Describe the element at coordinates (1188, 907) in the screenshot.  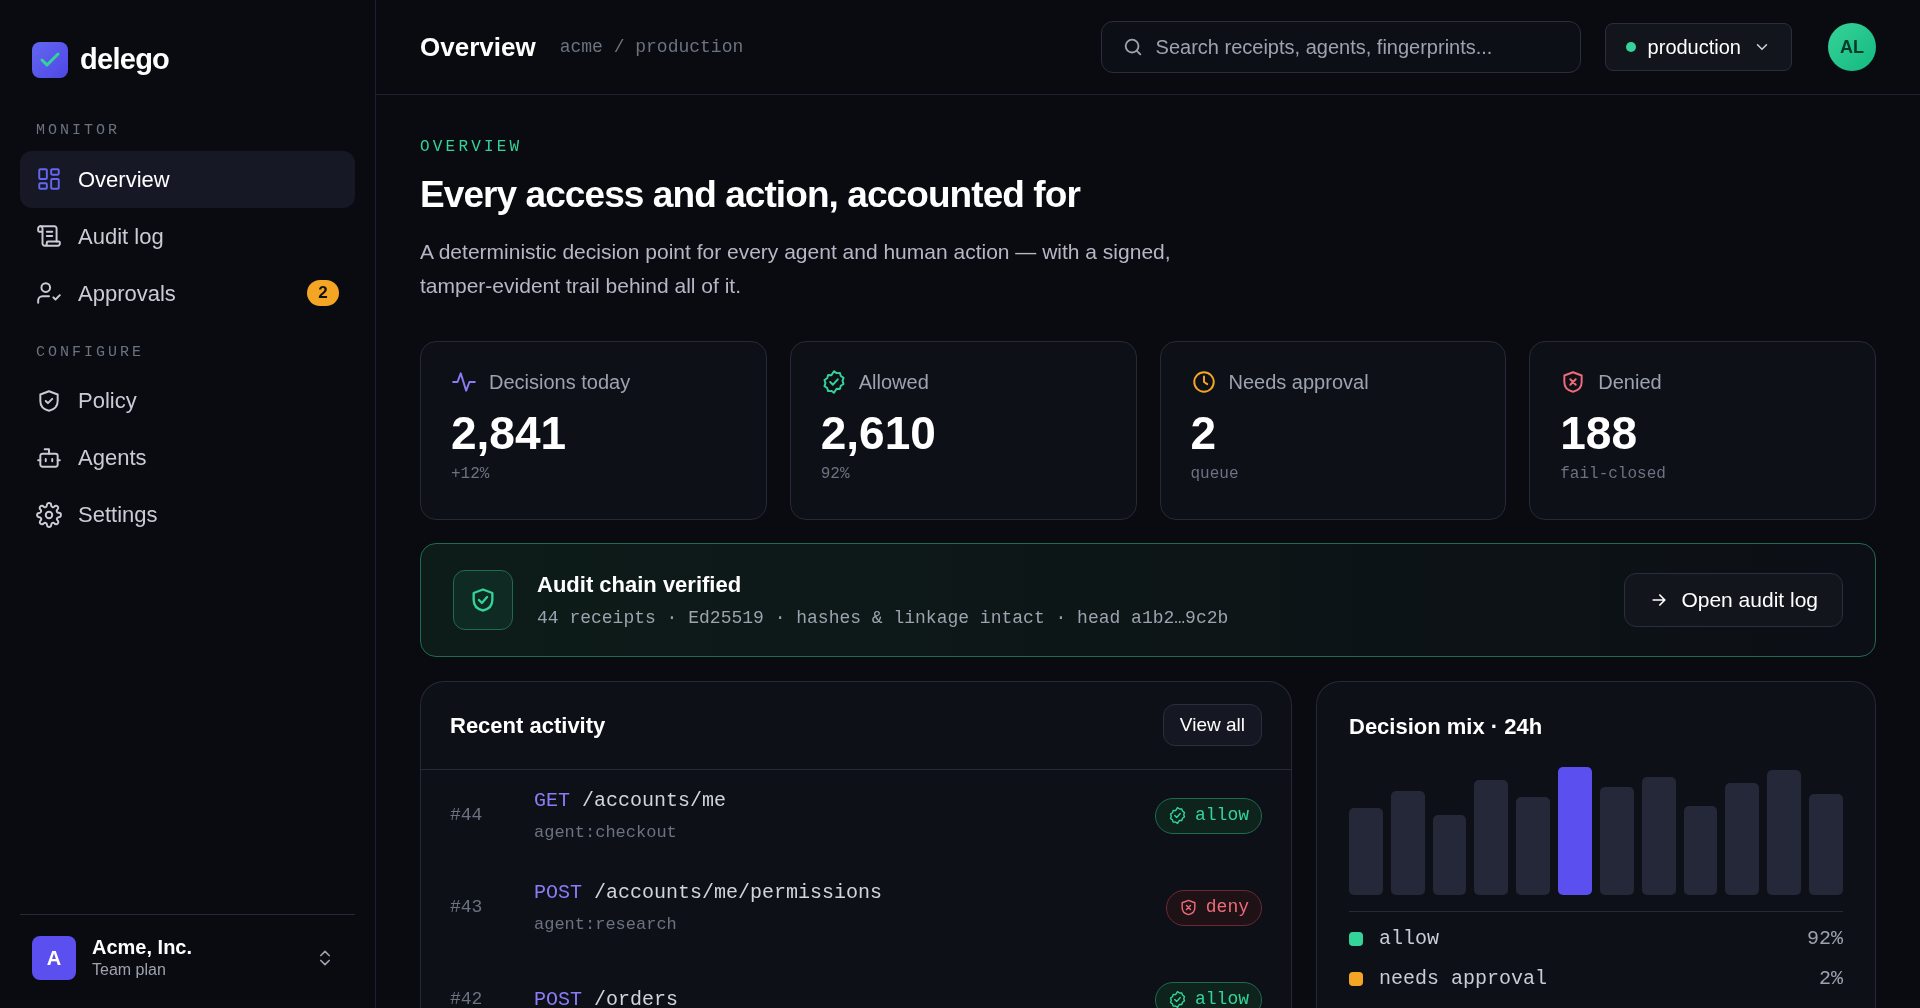
I see `shield-x-icon` at that location.